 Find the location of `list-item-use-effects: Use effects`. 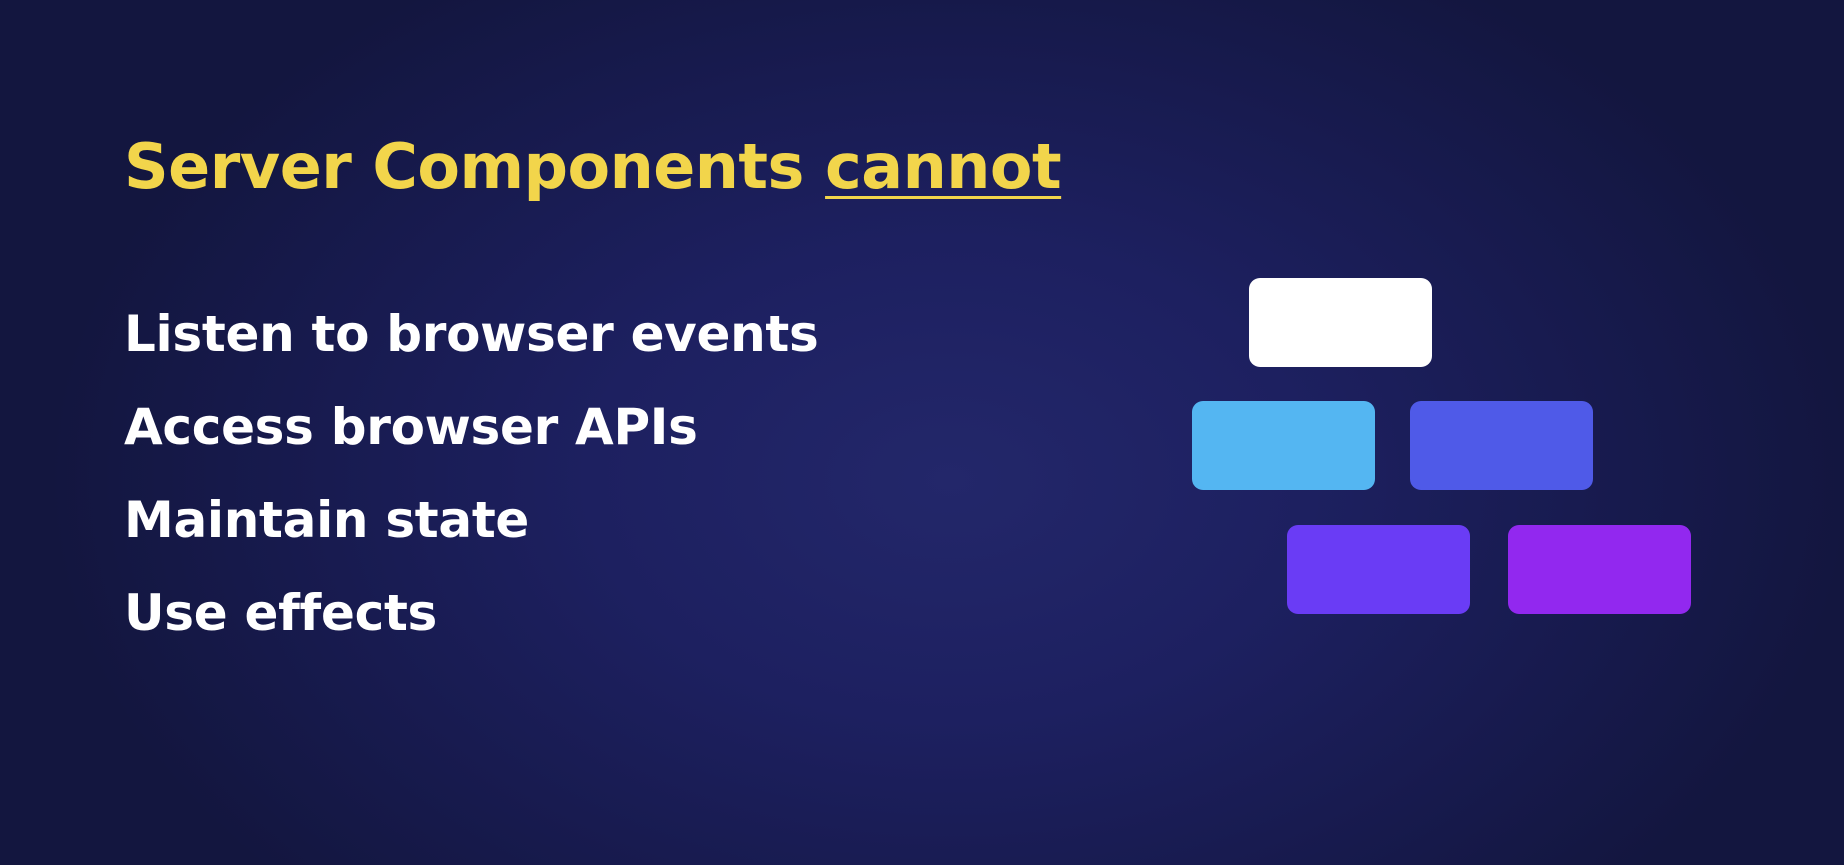

list-item-use-effects: Use effects is located at coordinates (281, 613).